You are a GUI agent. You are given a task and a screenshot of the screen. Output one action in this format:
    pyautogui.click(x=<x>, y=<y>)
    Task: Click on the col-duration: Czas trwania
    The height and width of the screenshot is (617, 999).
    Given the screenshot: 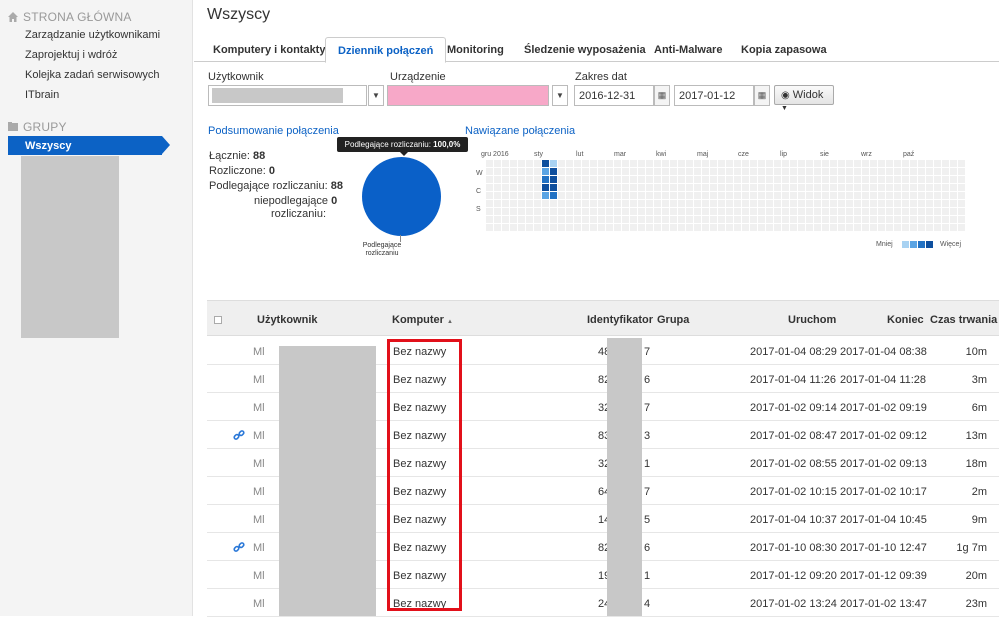 What is the action you would take?
    pyautogui.click(x=963, y=320)
    